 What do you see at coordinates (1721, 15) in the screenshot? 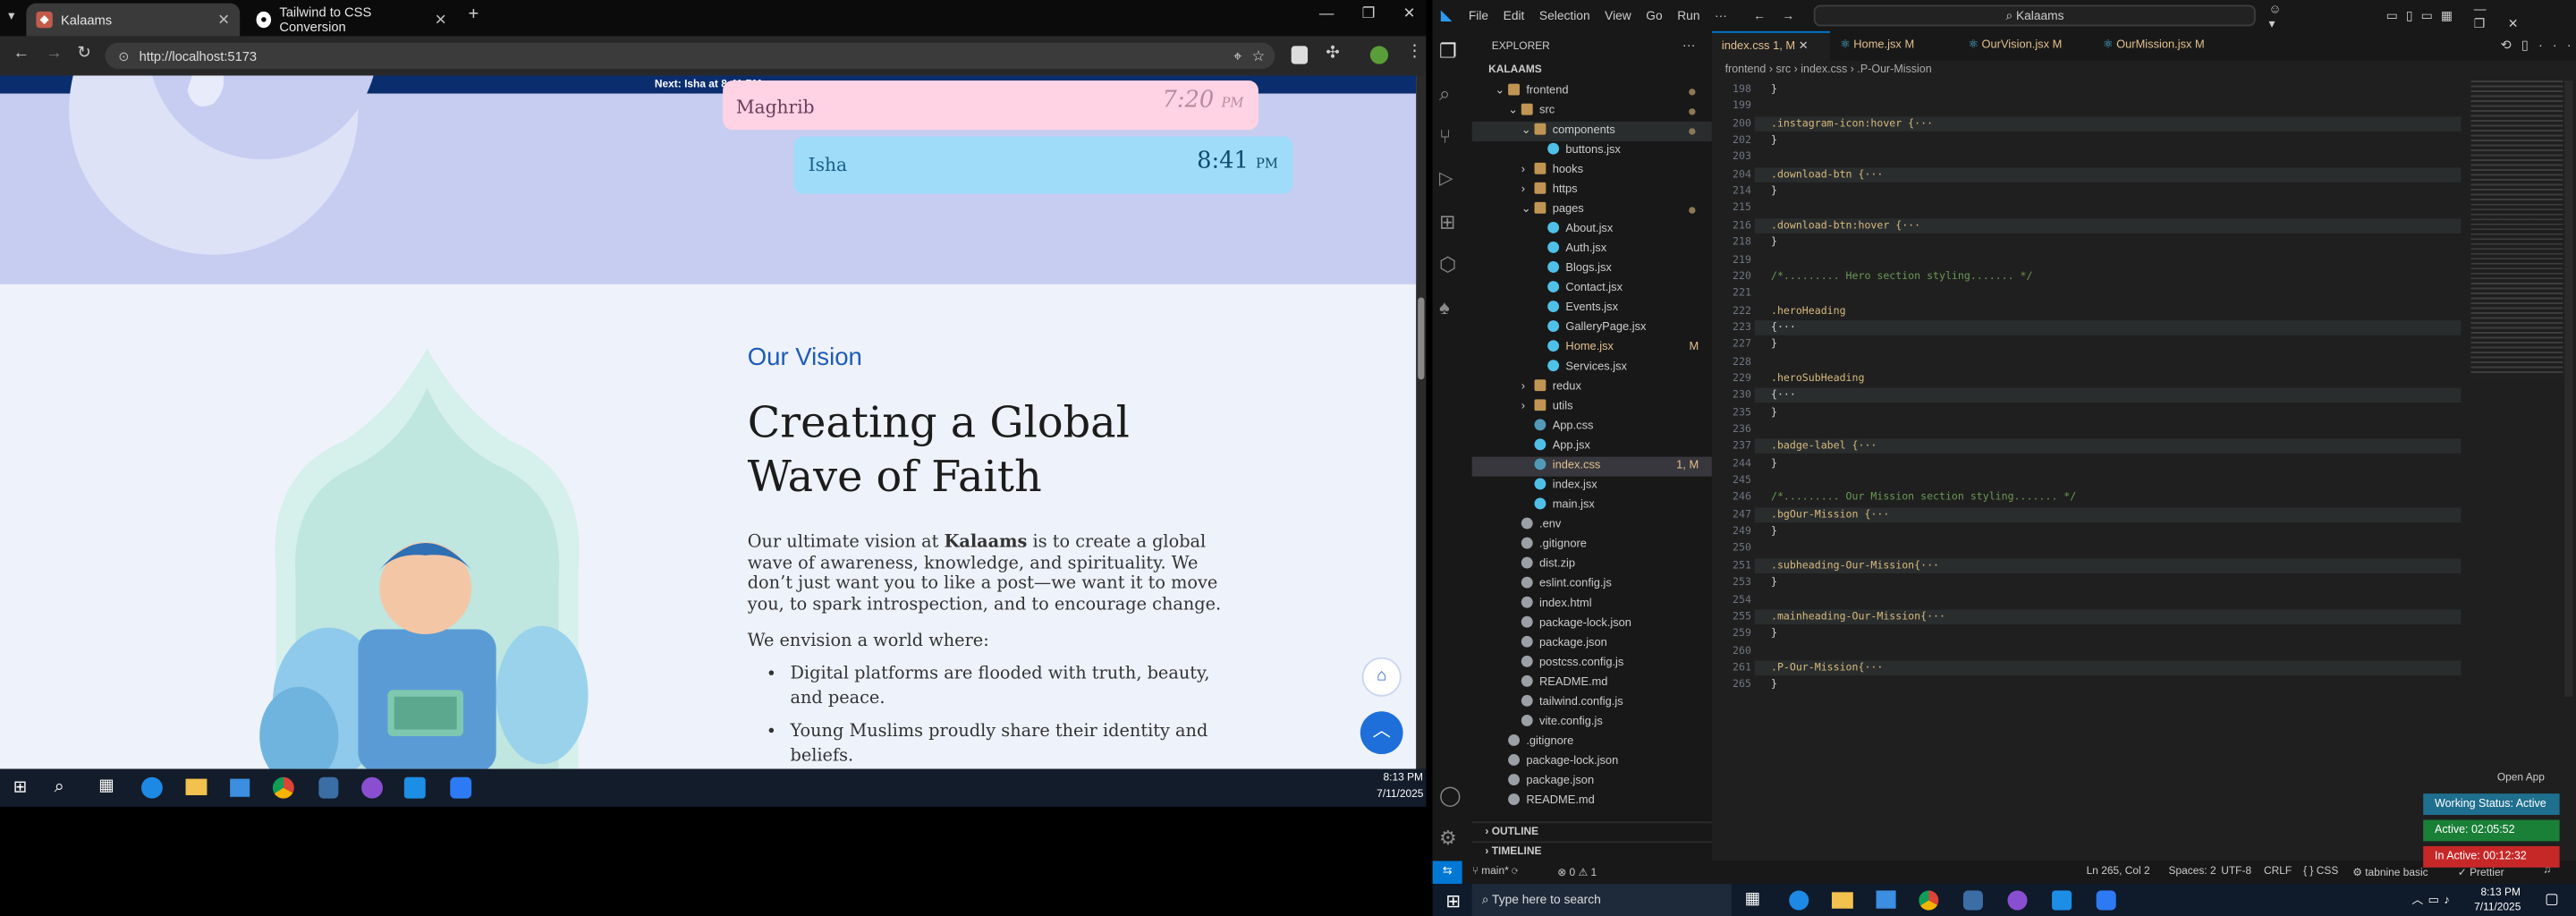
I see `menu-more: ···` at bounding box center [1721, 15].